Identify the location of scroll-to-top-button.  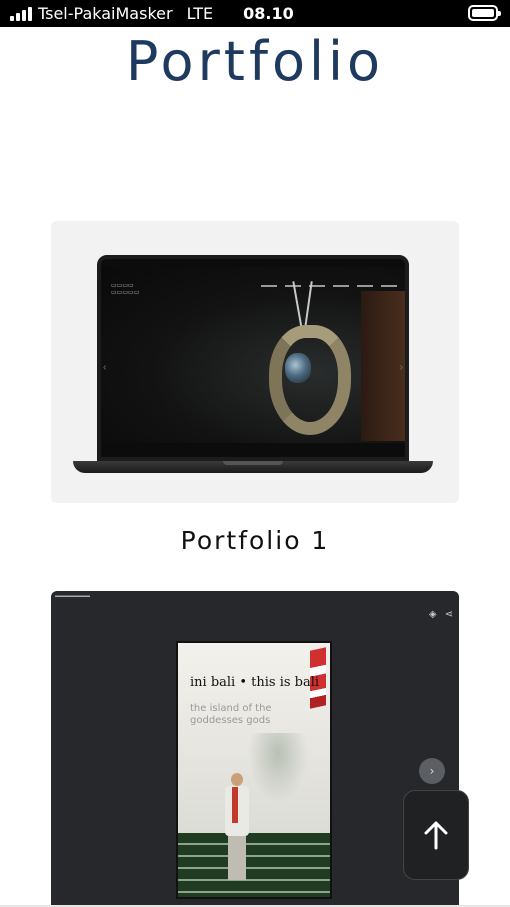
(436, 835).